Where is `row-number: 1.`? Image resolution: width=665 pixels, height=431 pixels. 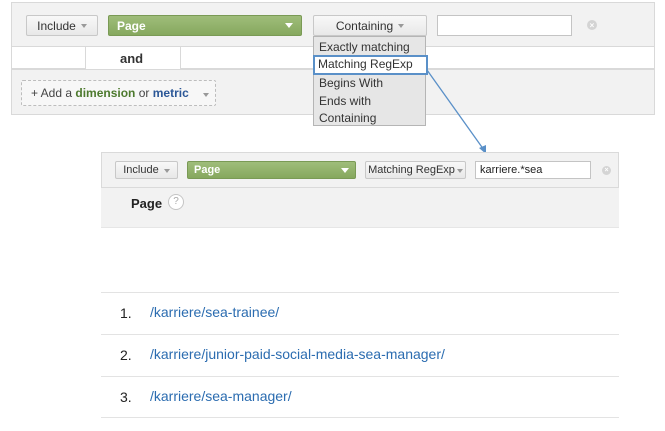
row-number: 1. is located at coordinates (126, 313).